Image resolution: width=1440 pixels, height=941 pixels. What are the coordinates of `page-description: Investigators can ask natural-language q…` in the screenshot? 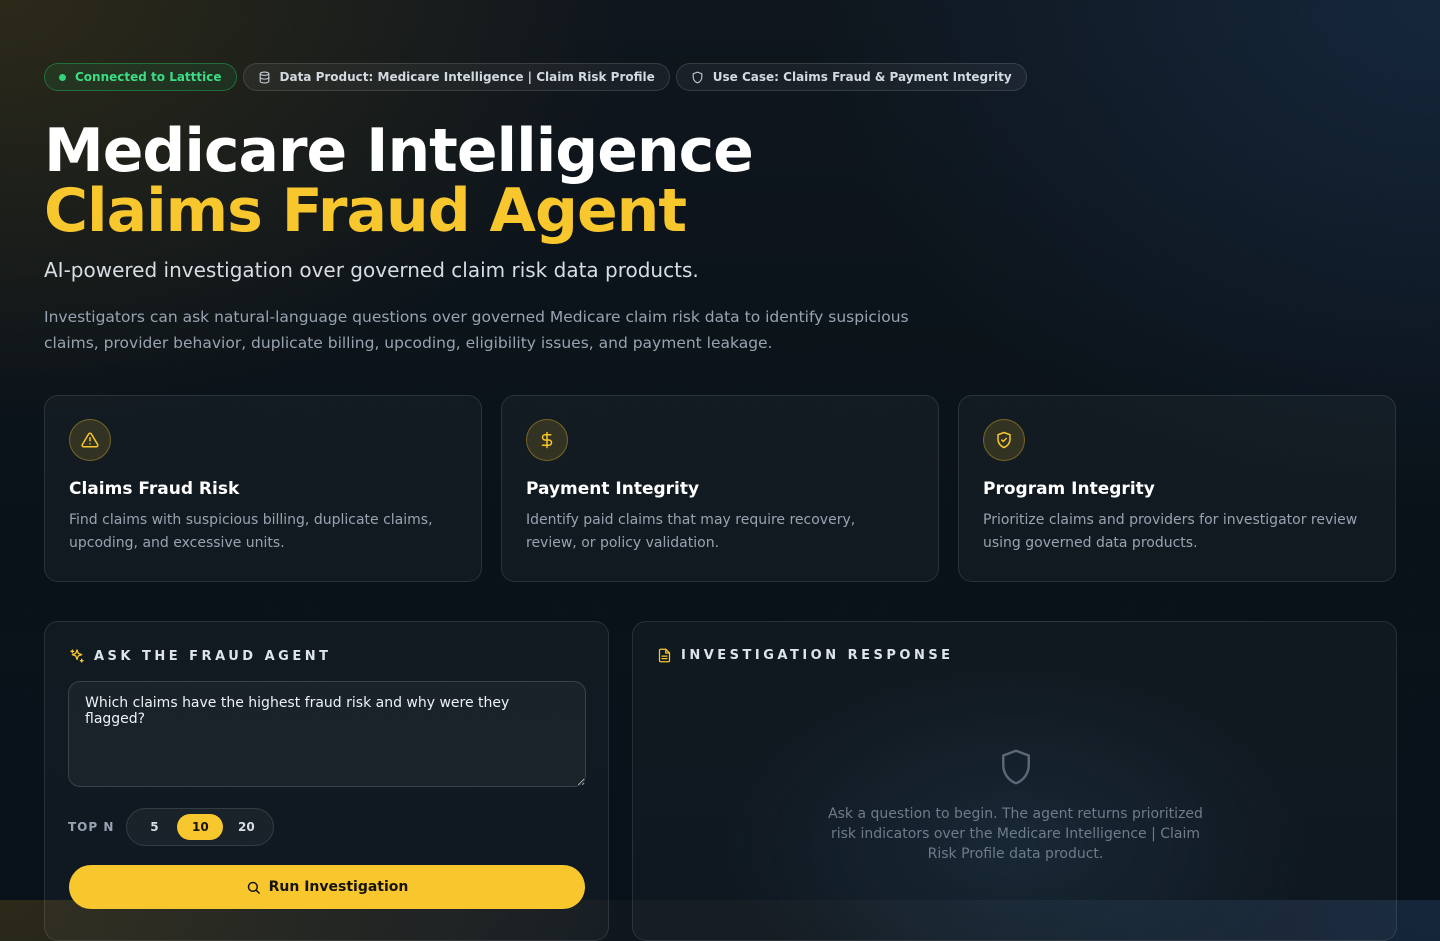 It's located at (476, 330).